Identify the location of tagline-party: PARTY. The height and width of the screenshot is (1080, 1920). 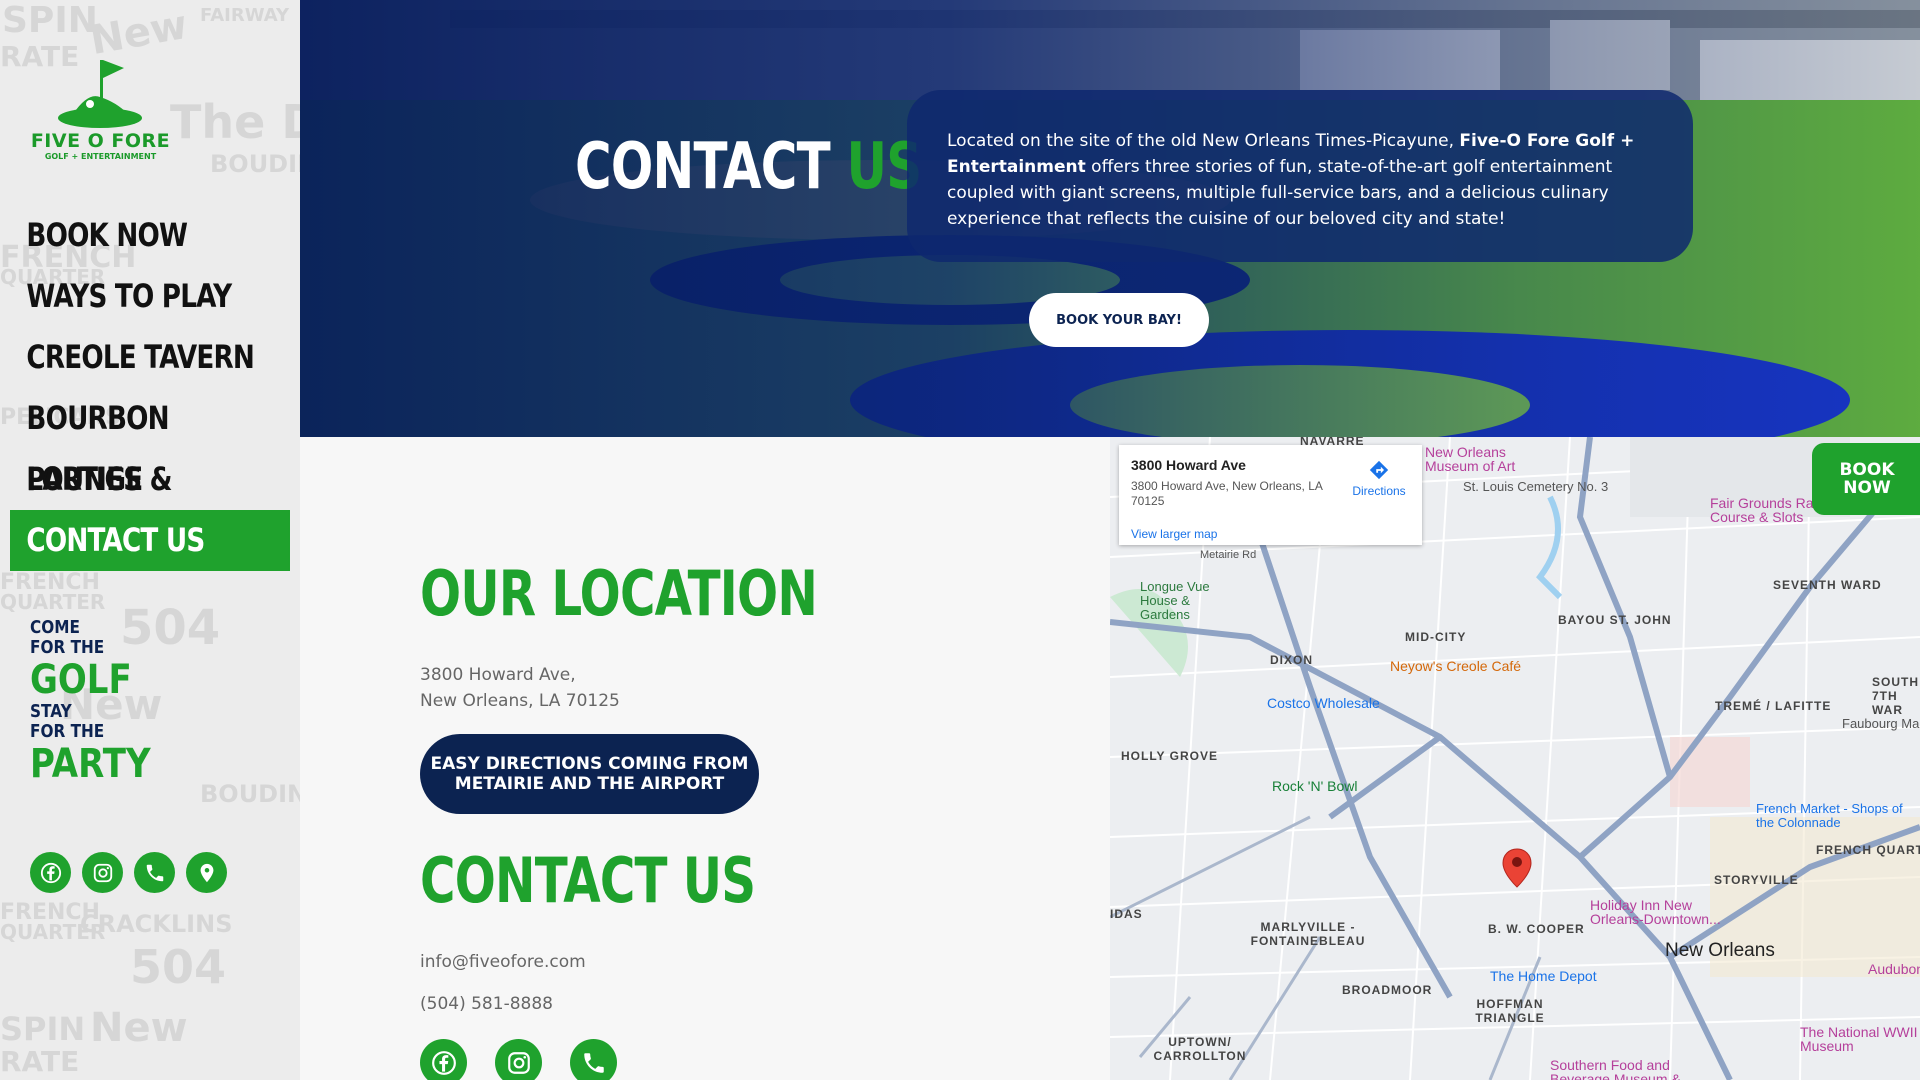
(90, 764).